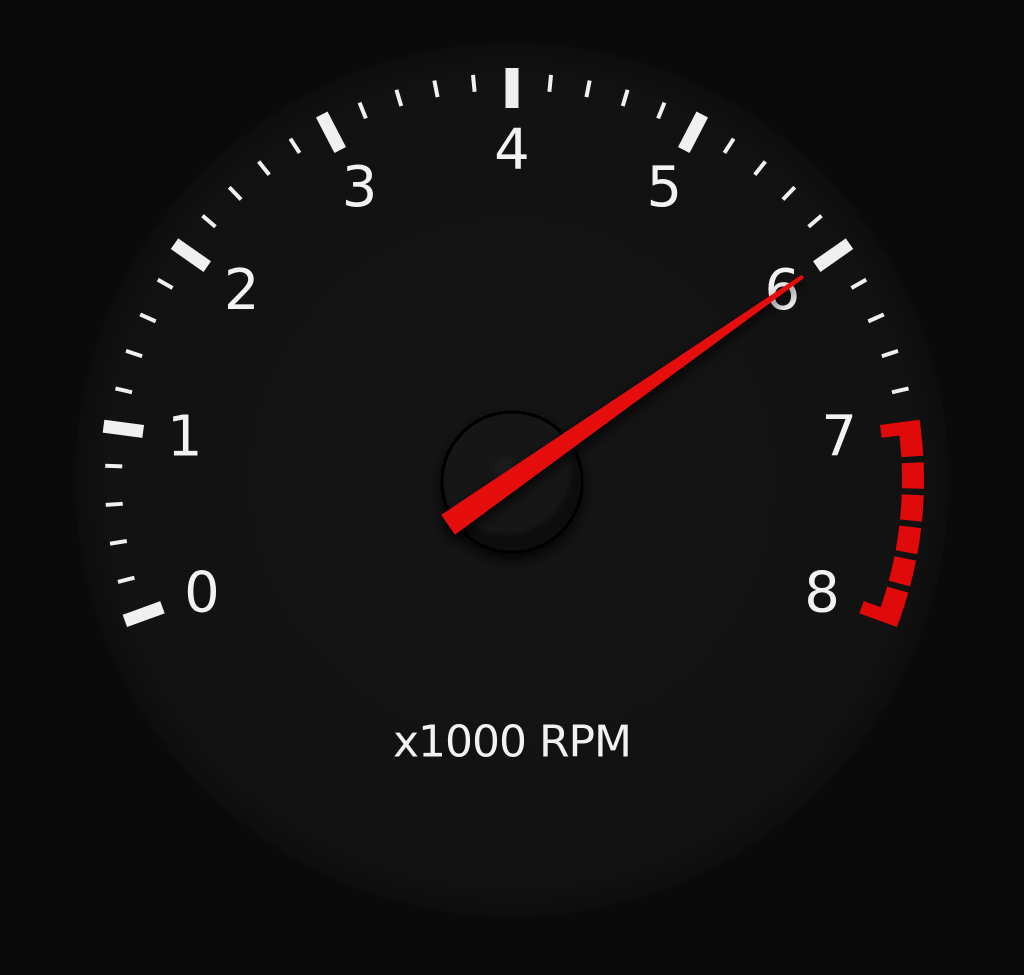 This screenshot has width=1024, height=975. What do you see at coordinates (665, 187) in the screenshot?
I see `scale-label-5: 5` at bounding box center [665, 187].